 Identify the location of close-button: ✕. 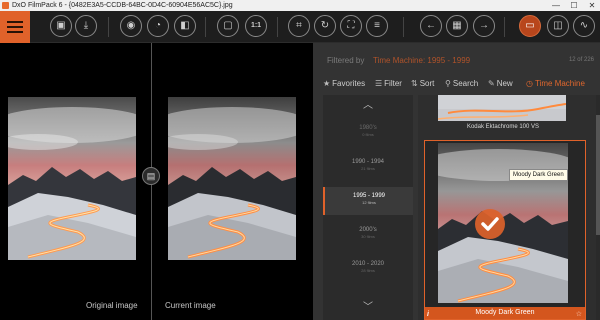
(592, 5).